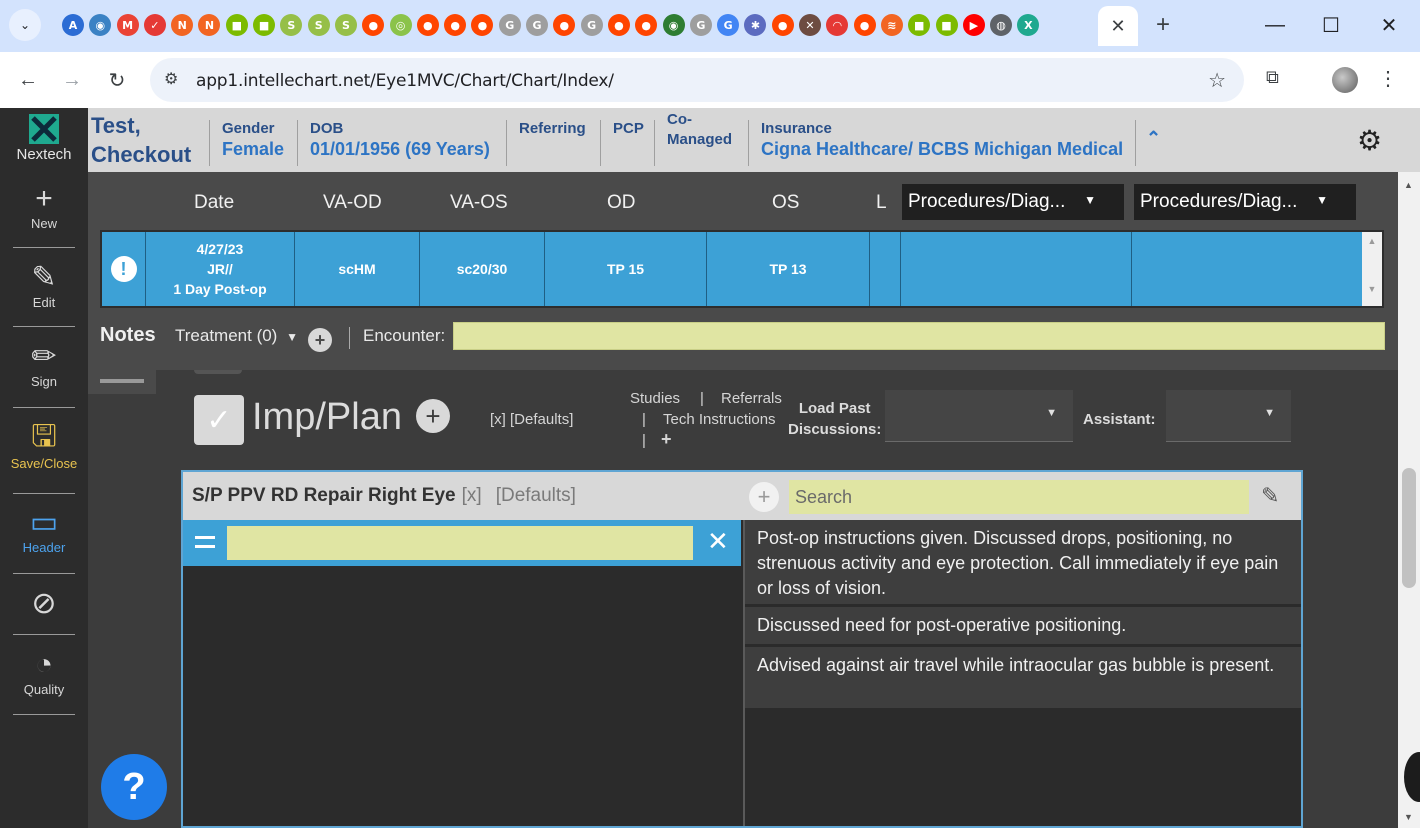 The image size is (1420, 828). Describe the element at coordinates (1245, 202) in the screenshot. I see `procedures-diag-dropdown-2: Procedures/Diag... ▼` at that location.